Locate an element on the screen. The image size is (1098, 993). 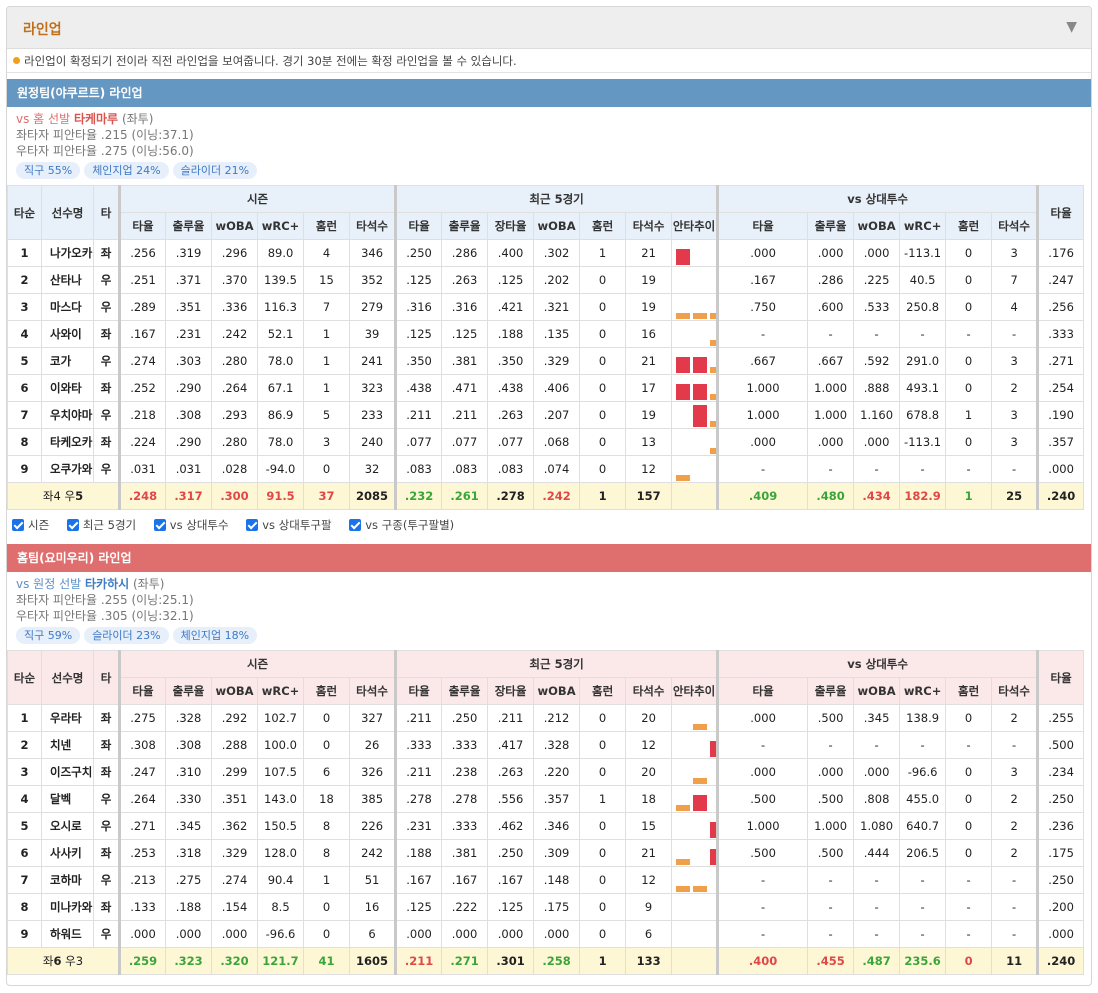
season-stat: 8.5 is located at coordinates (280, 907).